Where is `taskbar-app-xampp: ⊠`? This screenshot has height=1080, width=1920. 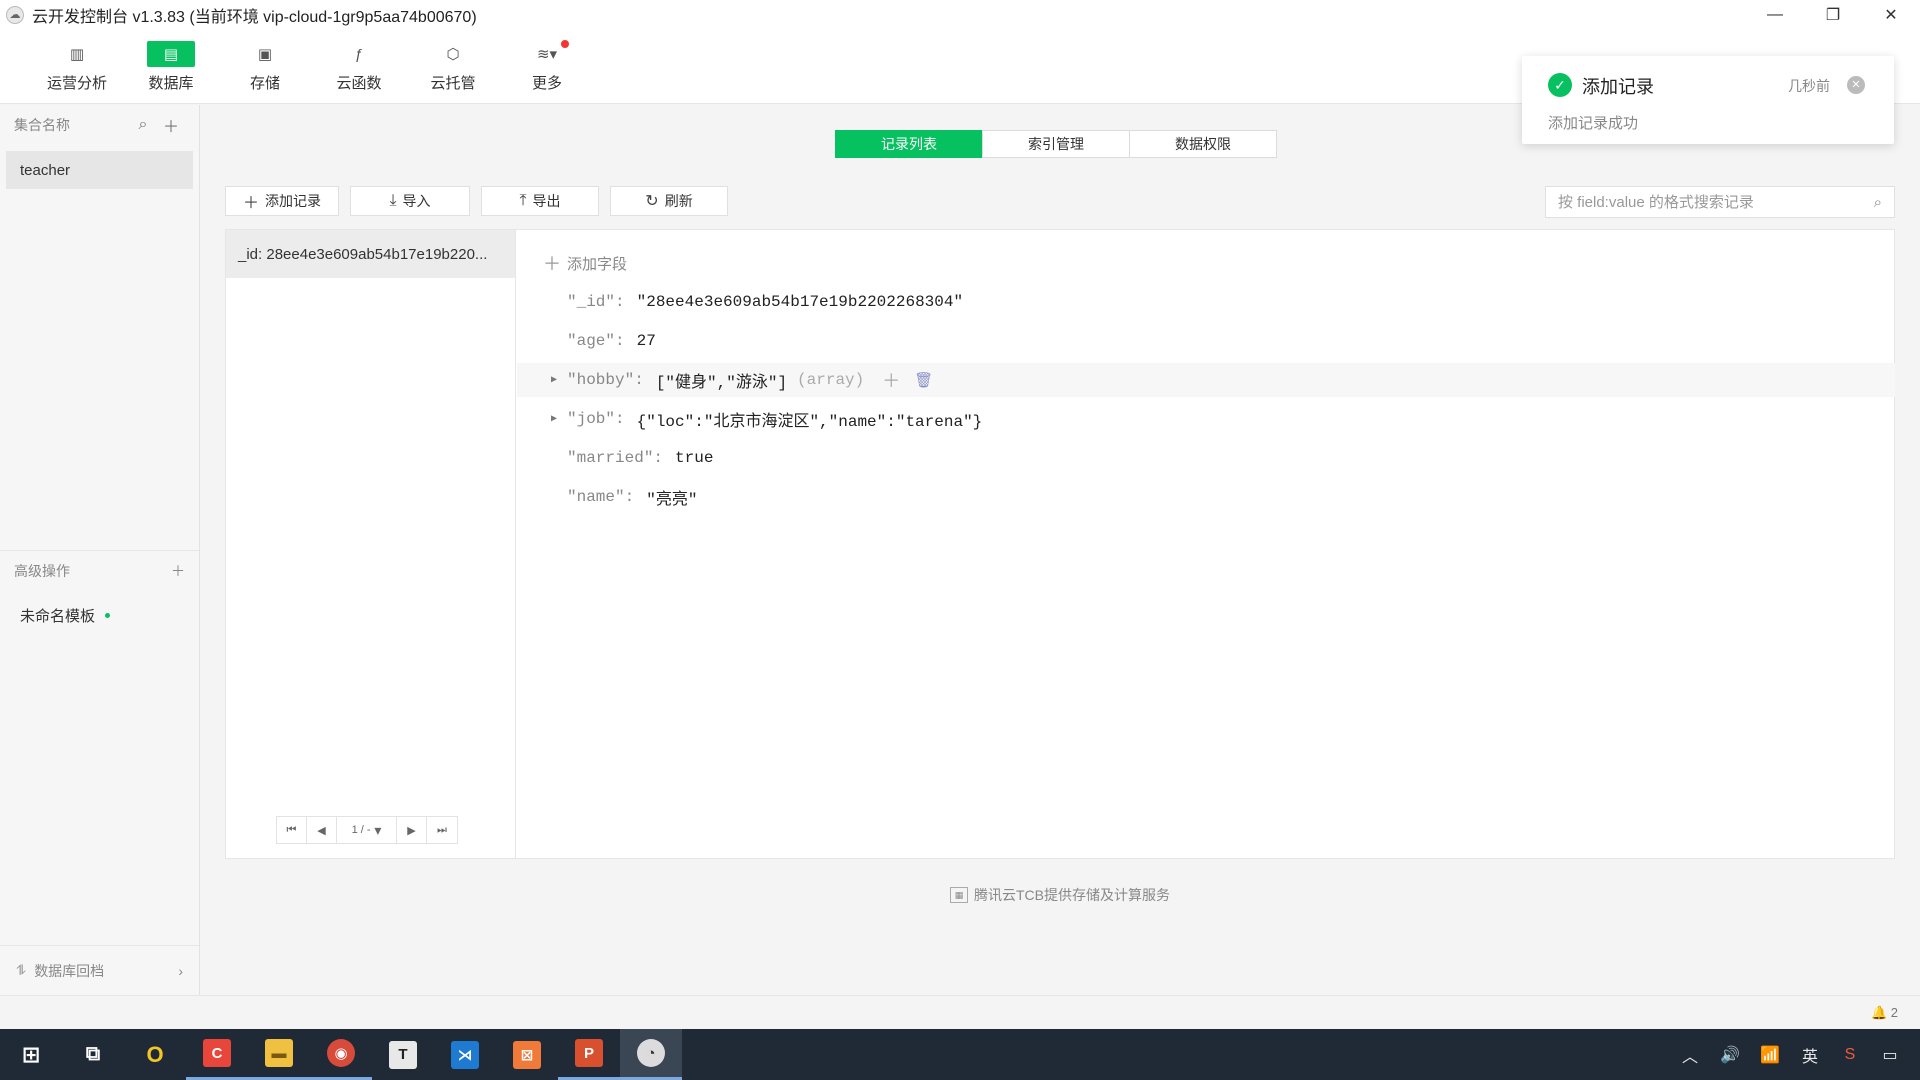 taskbar-app-xampp: ⊠ is located at coordinates (527, 1054).